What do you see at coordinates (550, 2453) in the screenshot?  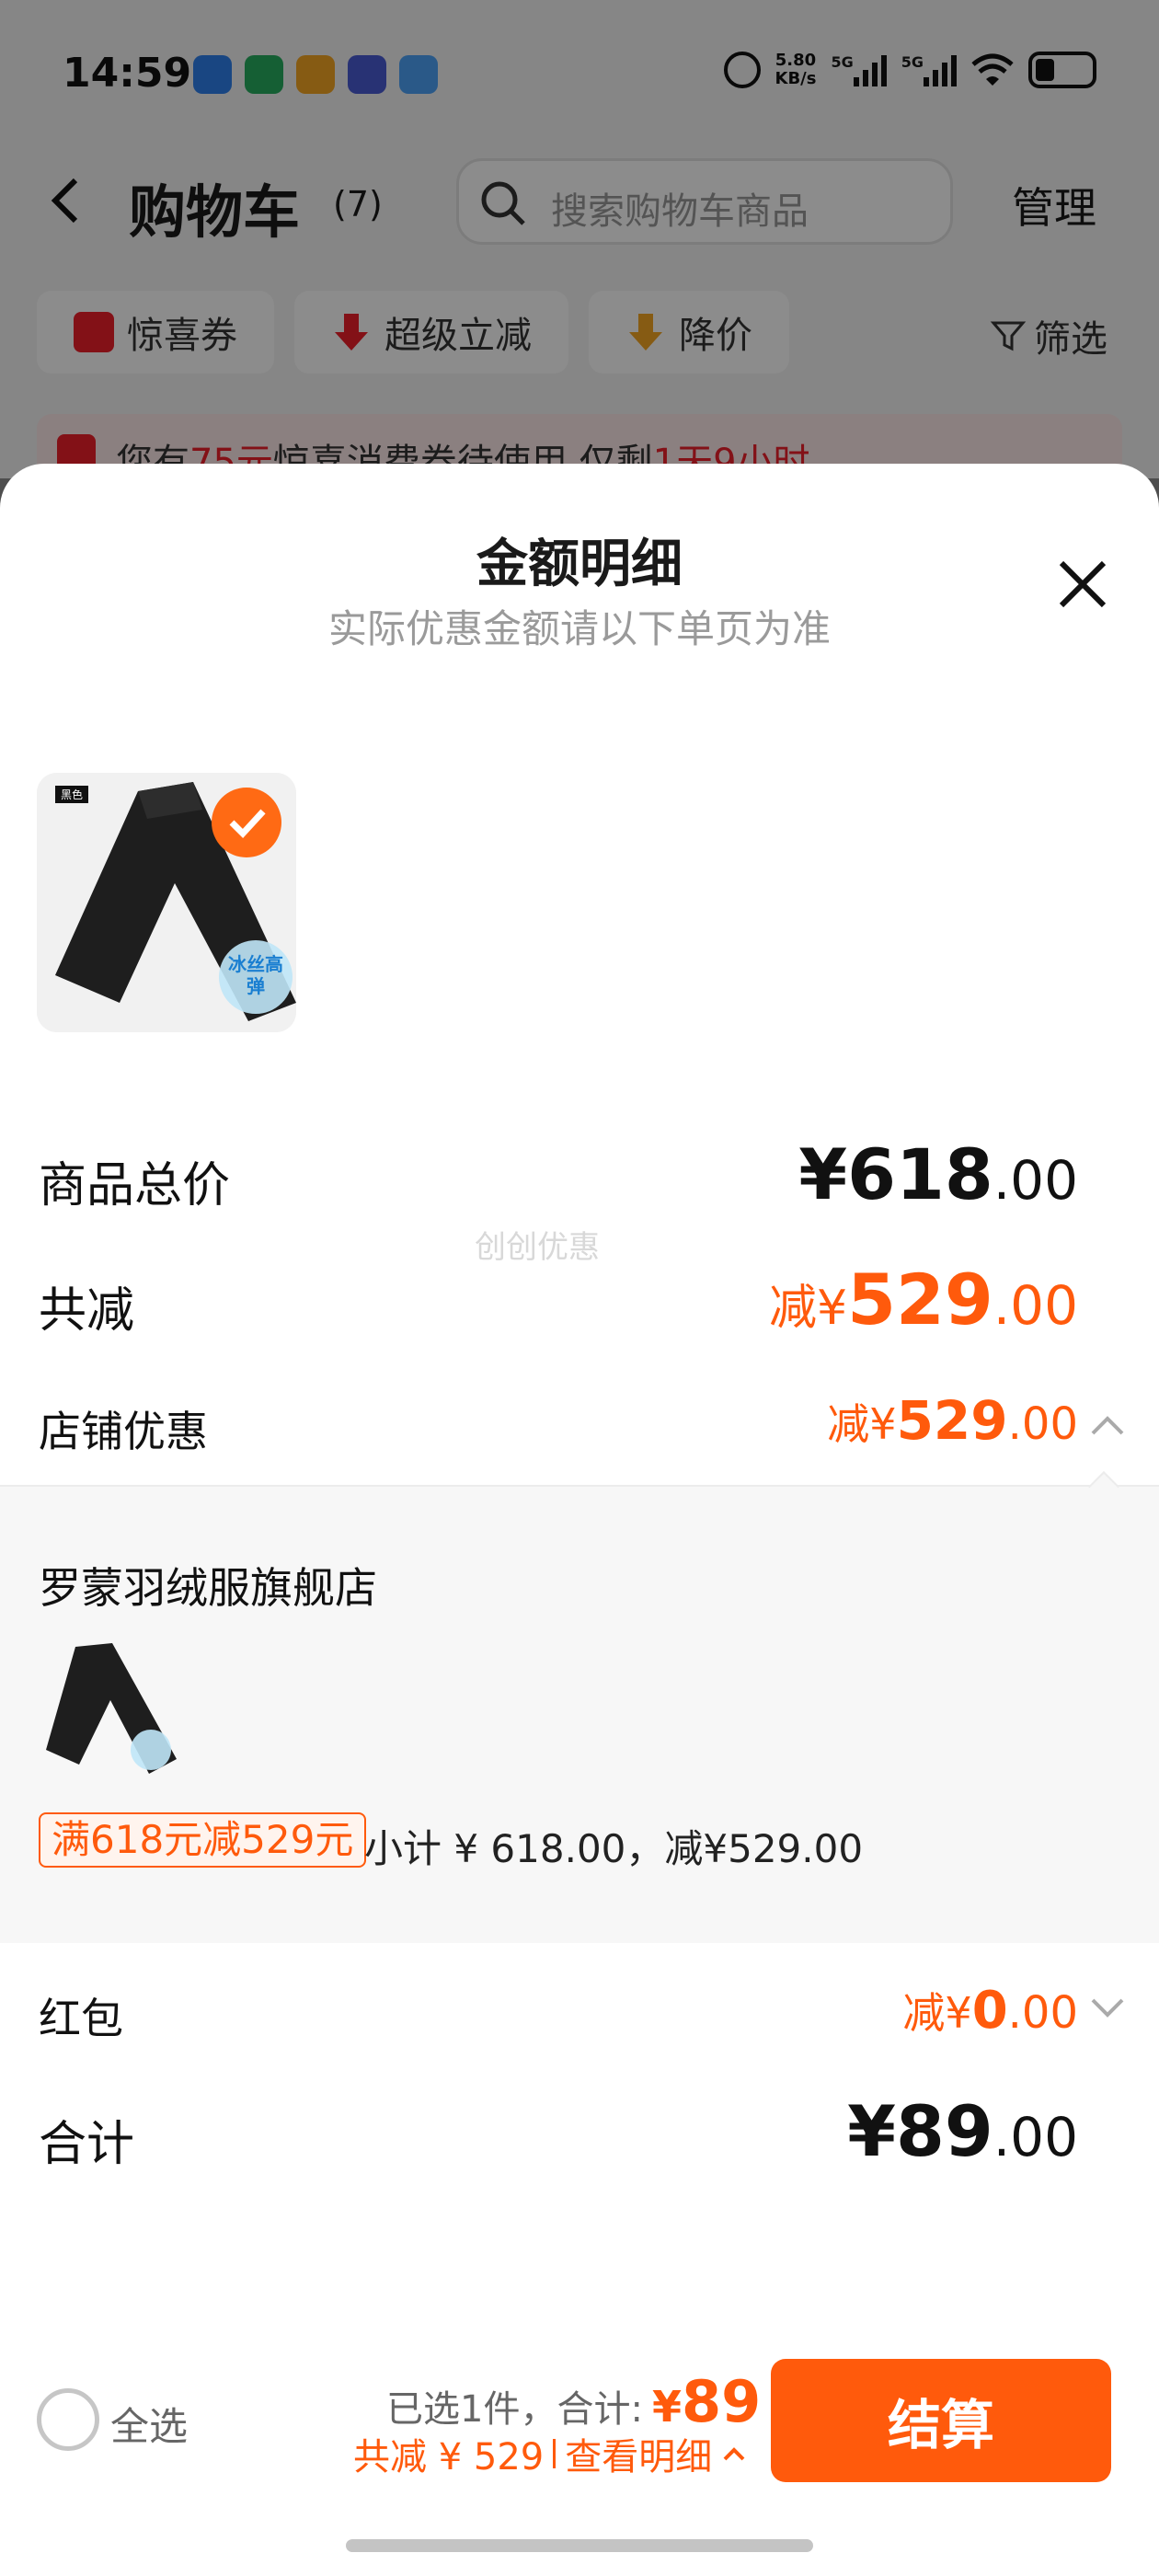 I see `discount-summary: 共减 ¥ 529 查看明细` at bounding box center [550, 2453].